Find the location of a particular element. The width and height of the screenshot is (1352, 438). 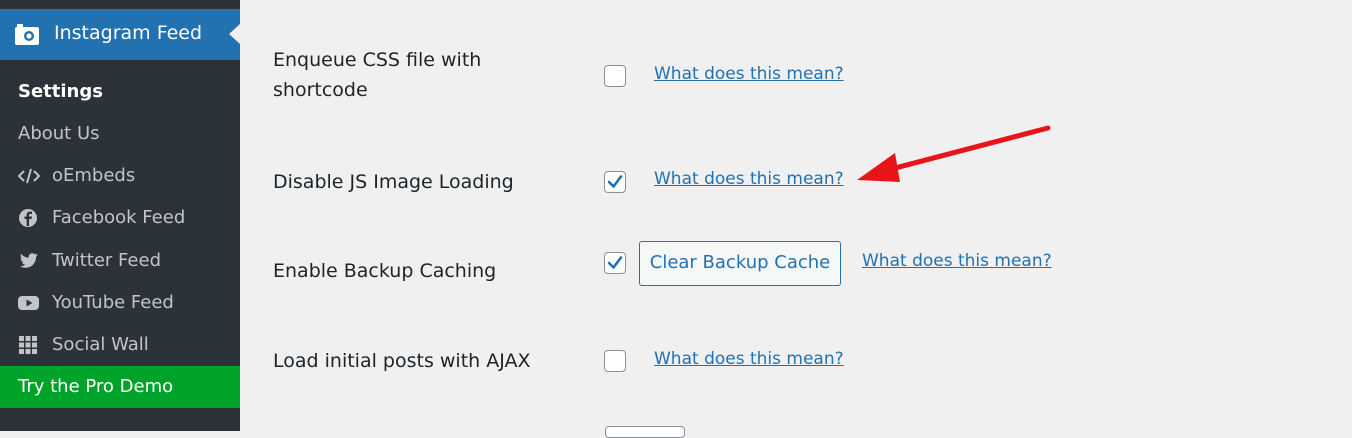

sidebar-item-settings: Settings is located at coordinates (120, 92).